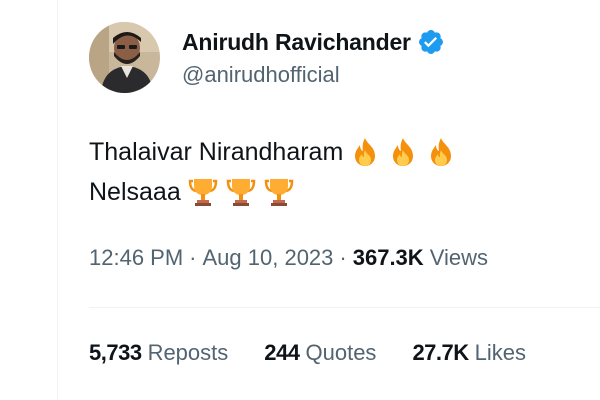 This screenshot has height=400, width=600. Describe the element at coordinates (268, 258) in the screenshot. I see `tweet-date: Aug 10, 2023` at that location.